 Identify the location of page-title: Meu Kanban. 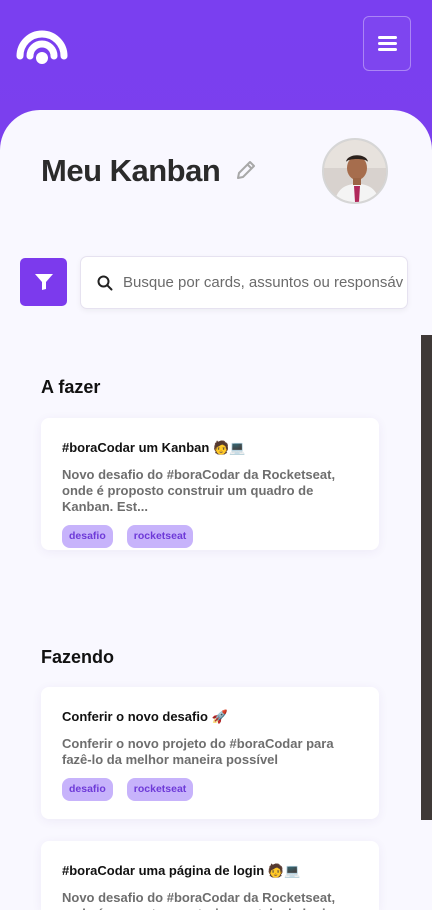
(131, 170).